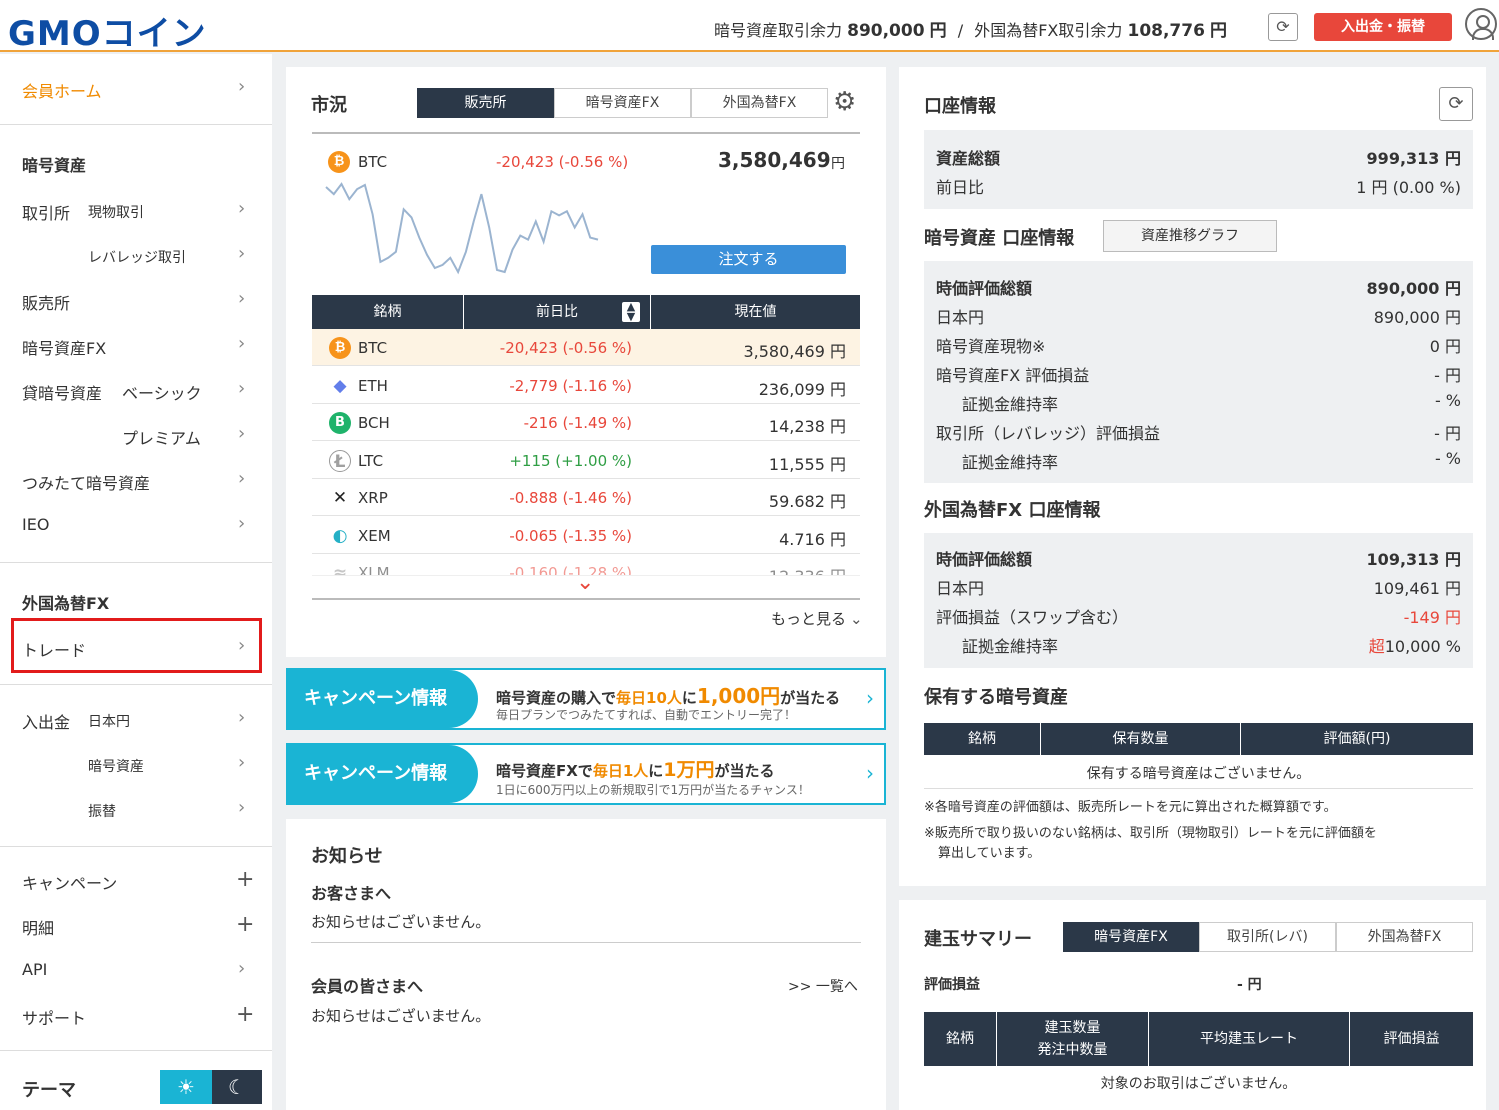 The height and width of the screenshot is (1110, 1499). What do you see at coordinates (340, 535) in the screenshot?
I see `xem-icon: ◐` at bounding box center [340, 535].